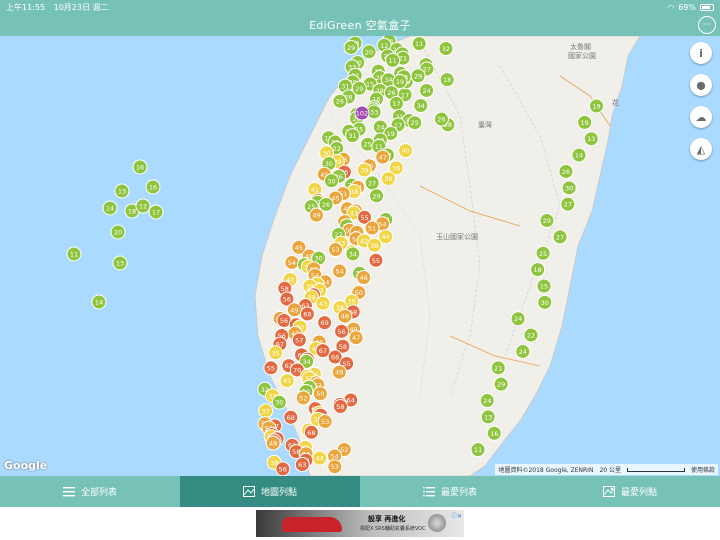 This screenshot has width=720, height=540. What do you see at coordinates (143, 207) in the screenshot?
I see `aqi-marker-value: 12` at bounding box center [143, 207].